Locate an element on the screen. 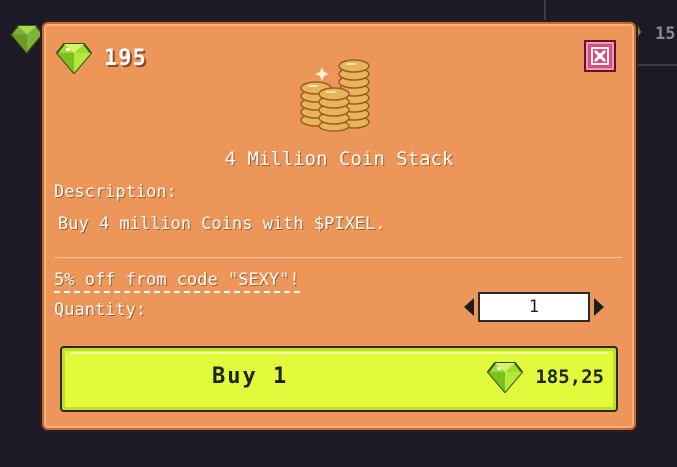  close-button is located at coordinates (600, 56).